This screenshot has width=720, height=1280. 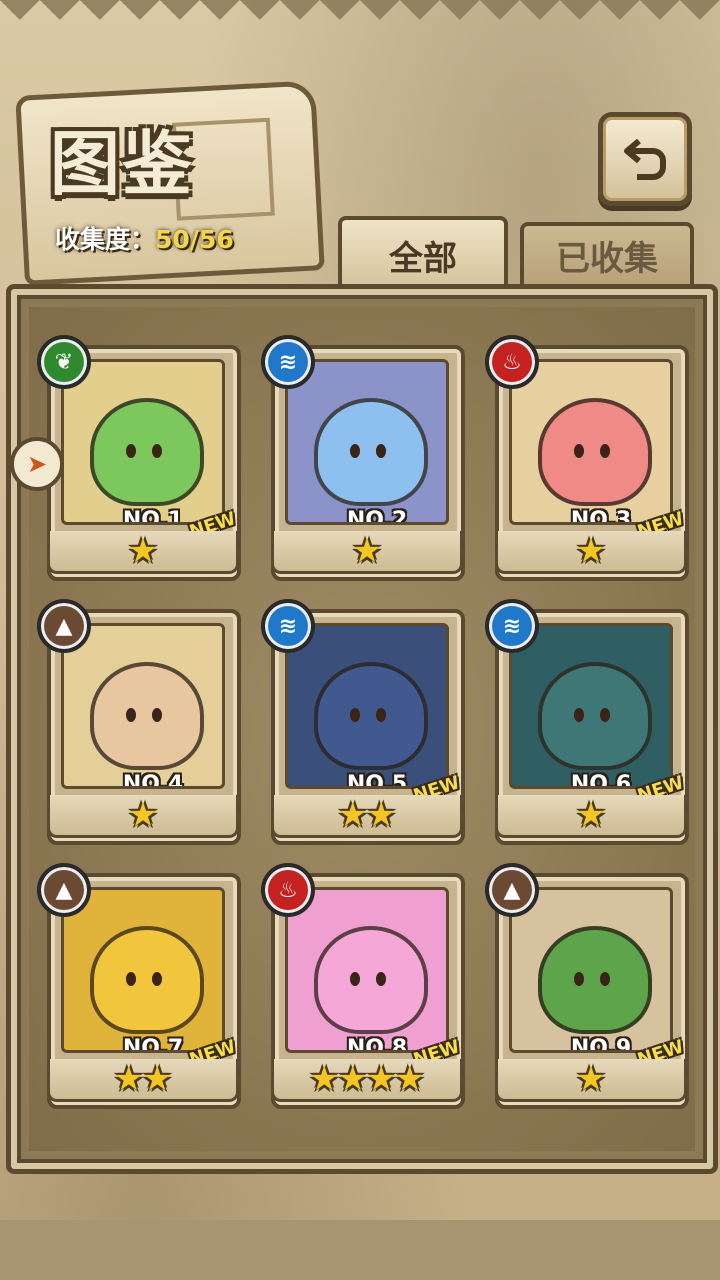 I want to click on monster-portrait: NO.9, so click(x=591, y=970).